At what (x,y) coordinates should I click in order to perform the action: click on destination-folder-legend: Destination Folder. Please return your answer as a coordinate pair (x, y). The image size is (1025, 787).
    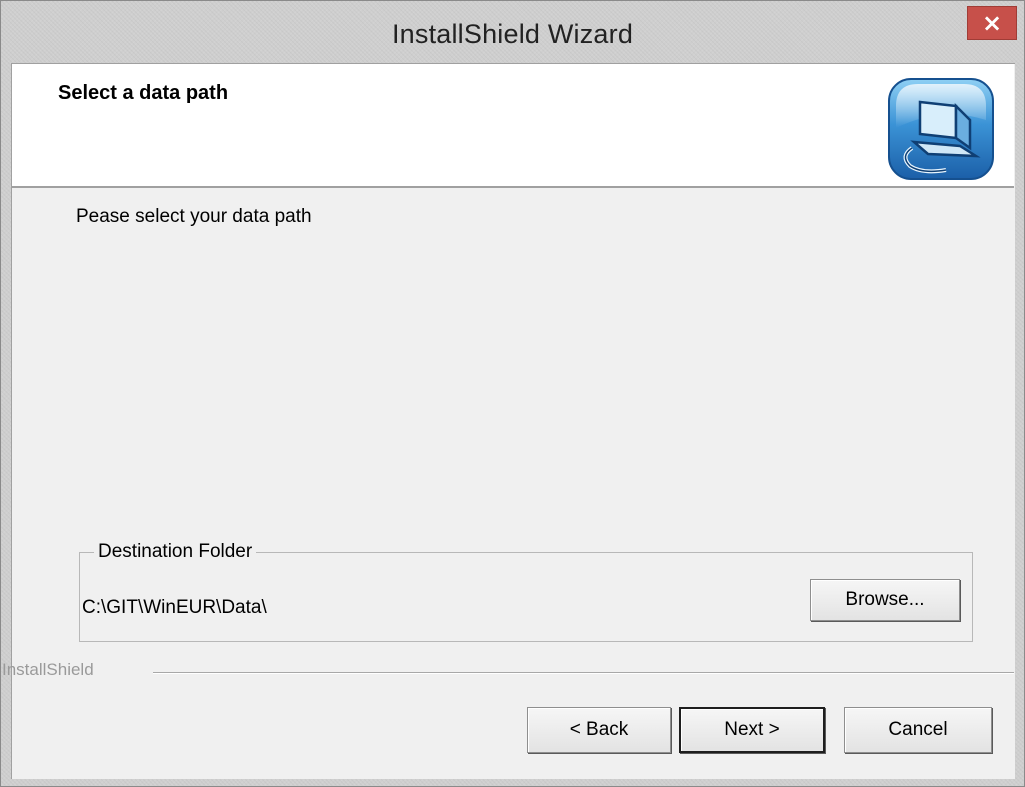
    Looking at the image, I should click on (175, 552).